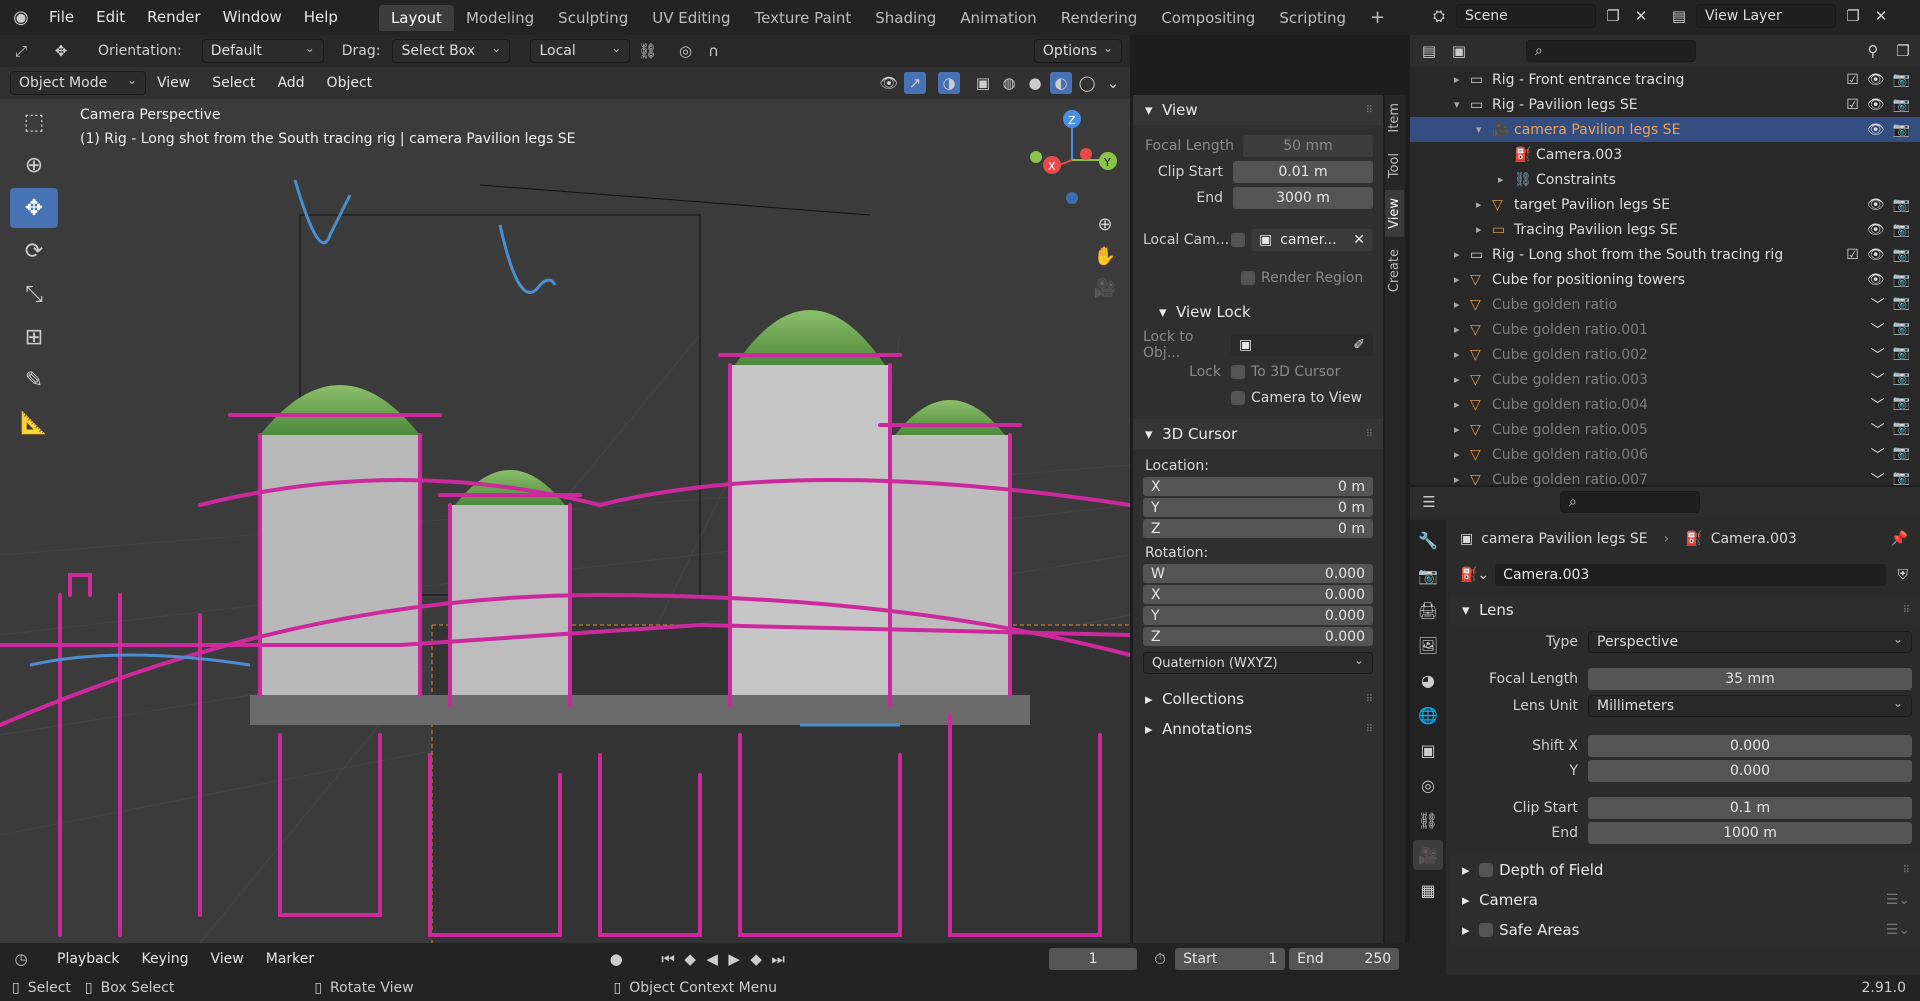 The width and height of the screenshot is (1920, 1001). I want to click on pin-icon: 📌, so click(1899, 539).